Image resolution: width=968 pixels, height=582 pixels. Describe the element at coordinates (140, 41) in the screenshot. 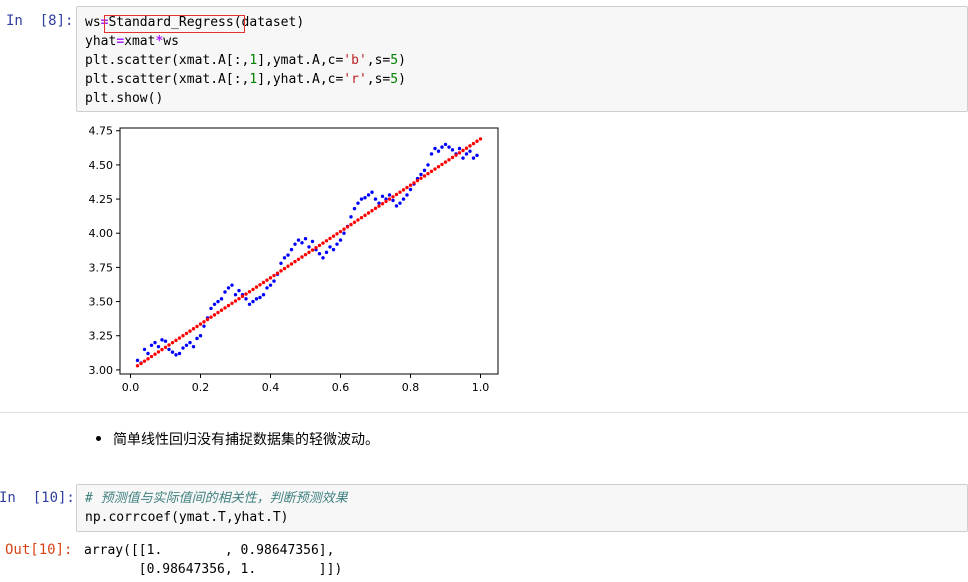

I see `code-token: xmat` at that location.